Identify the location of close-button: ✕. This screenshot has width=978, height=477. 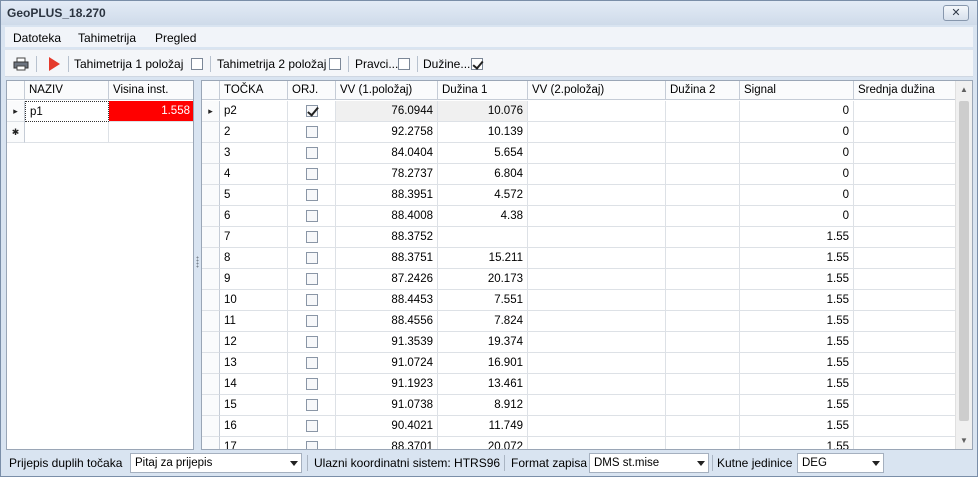
(956, 13).